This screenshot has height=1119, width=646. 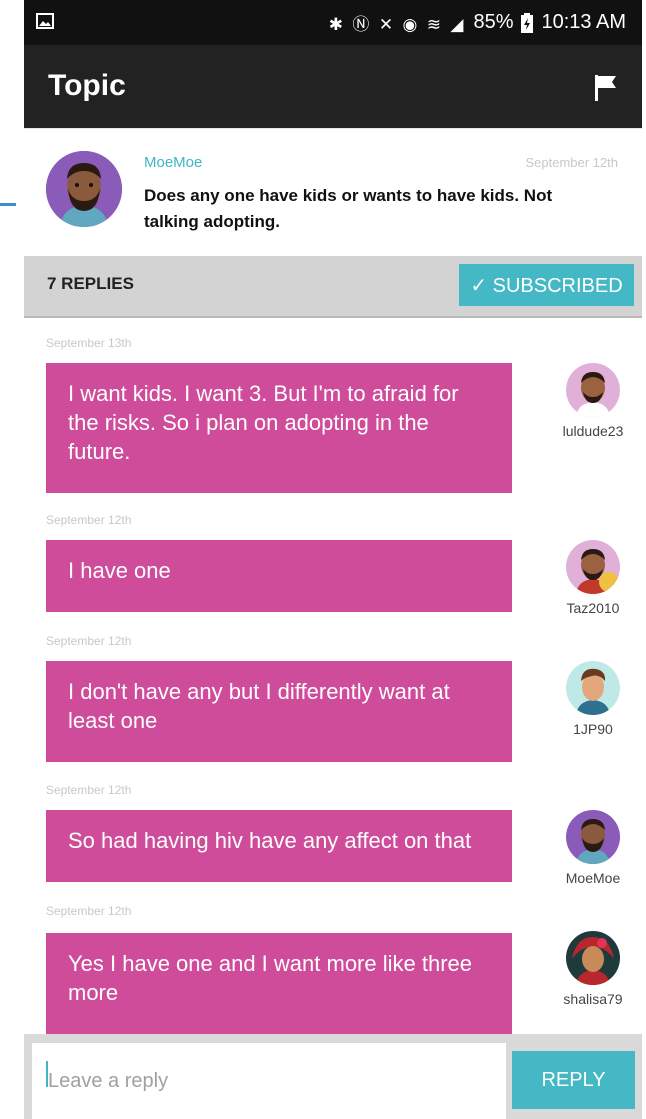 What do you see at coordinates (47, 1074) in the screenshot?
I see `text-cursor` at bounding box center [47, 1074].